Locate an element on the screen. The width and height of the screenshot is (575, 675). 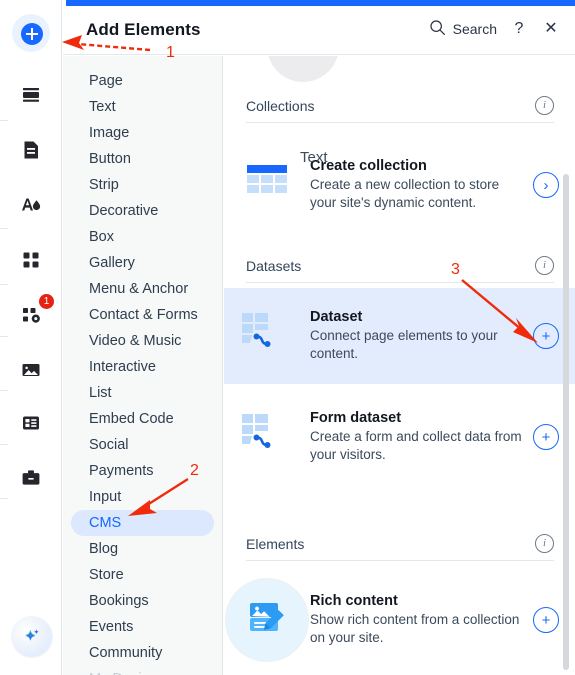
section-header-elements: Elements i is located at coordinates (400, 547).